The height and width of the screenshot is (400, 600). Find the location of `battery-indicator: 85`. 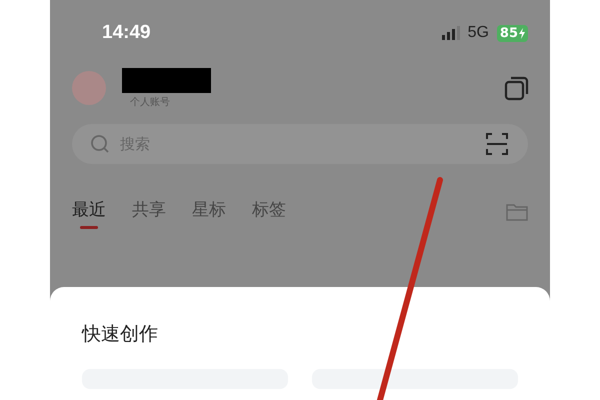

battery-indicator: 85 is located at coordinates (512, 33).